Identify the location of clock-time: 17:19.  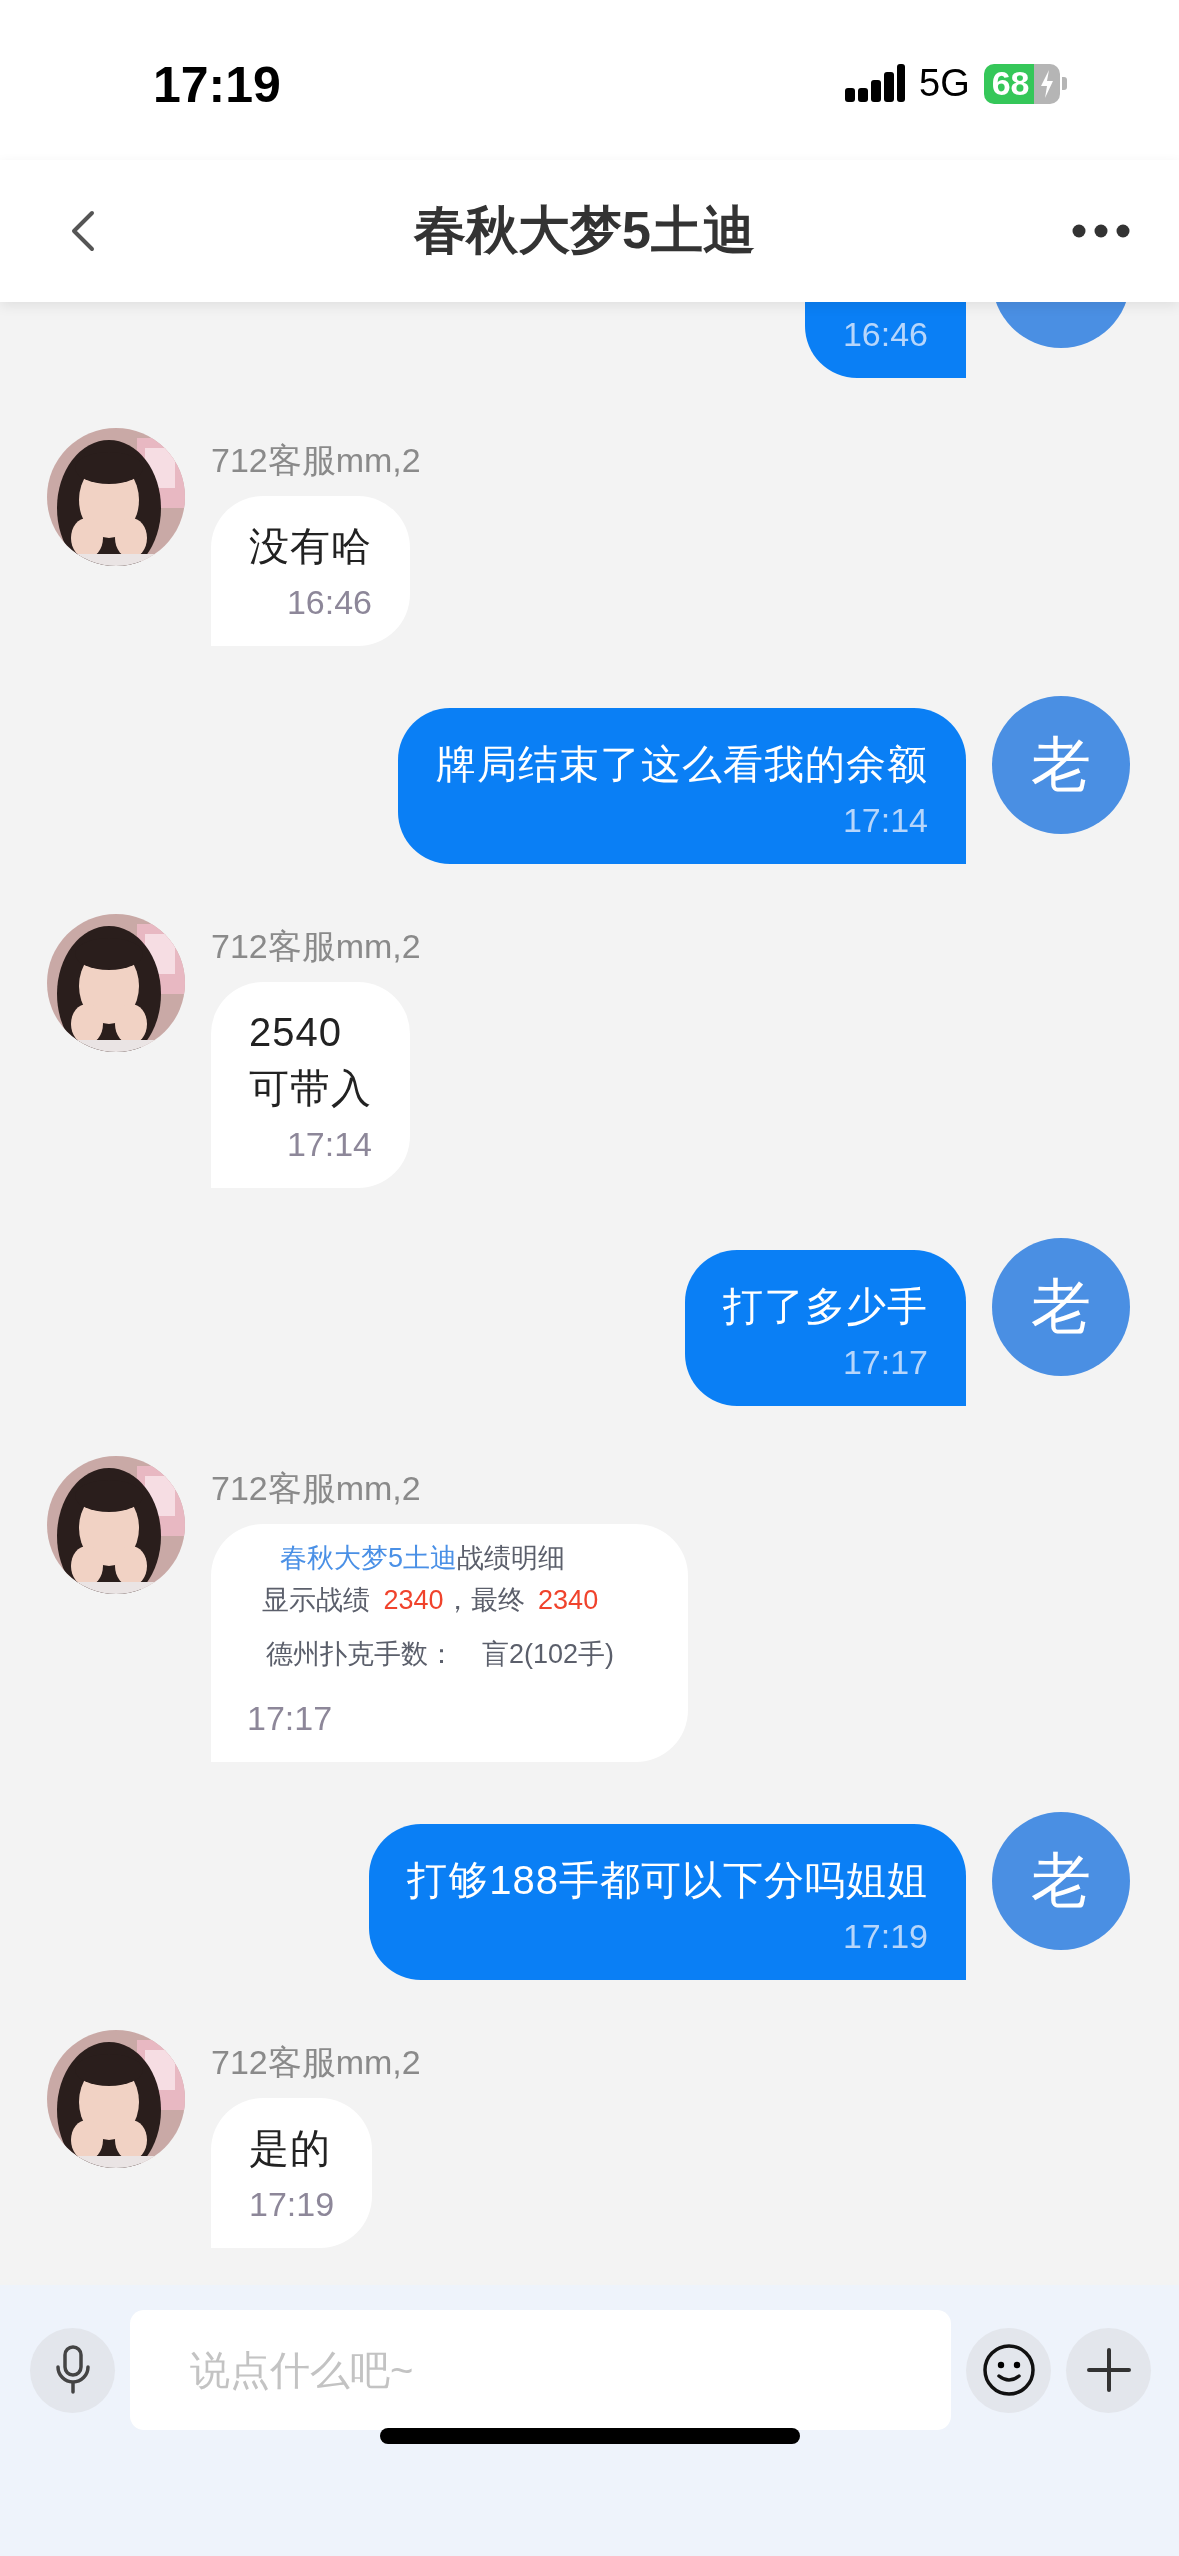
(217, 85).